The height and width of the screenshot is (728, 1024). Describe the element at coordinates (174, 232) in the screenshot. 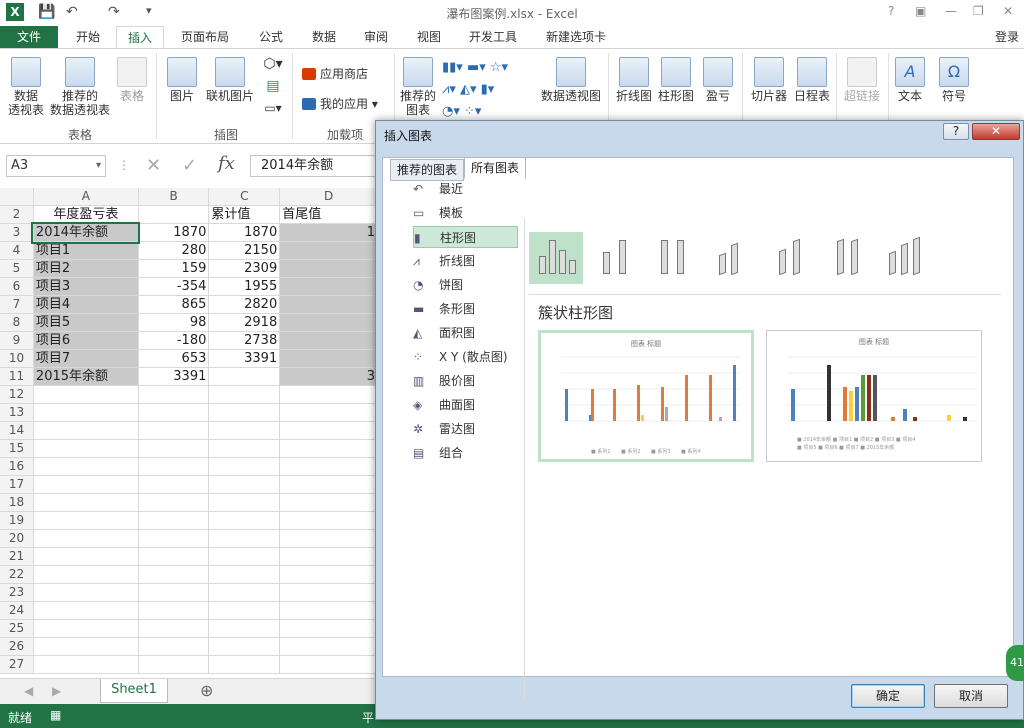

I see `cell-b: 1870` at that location.